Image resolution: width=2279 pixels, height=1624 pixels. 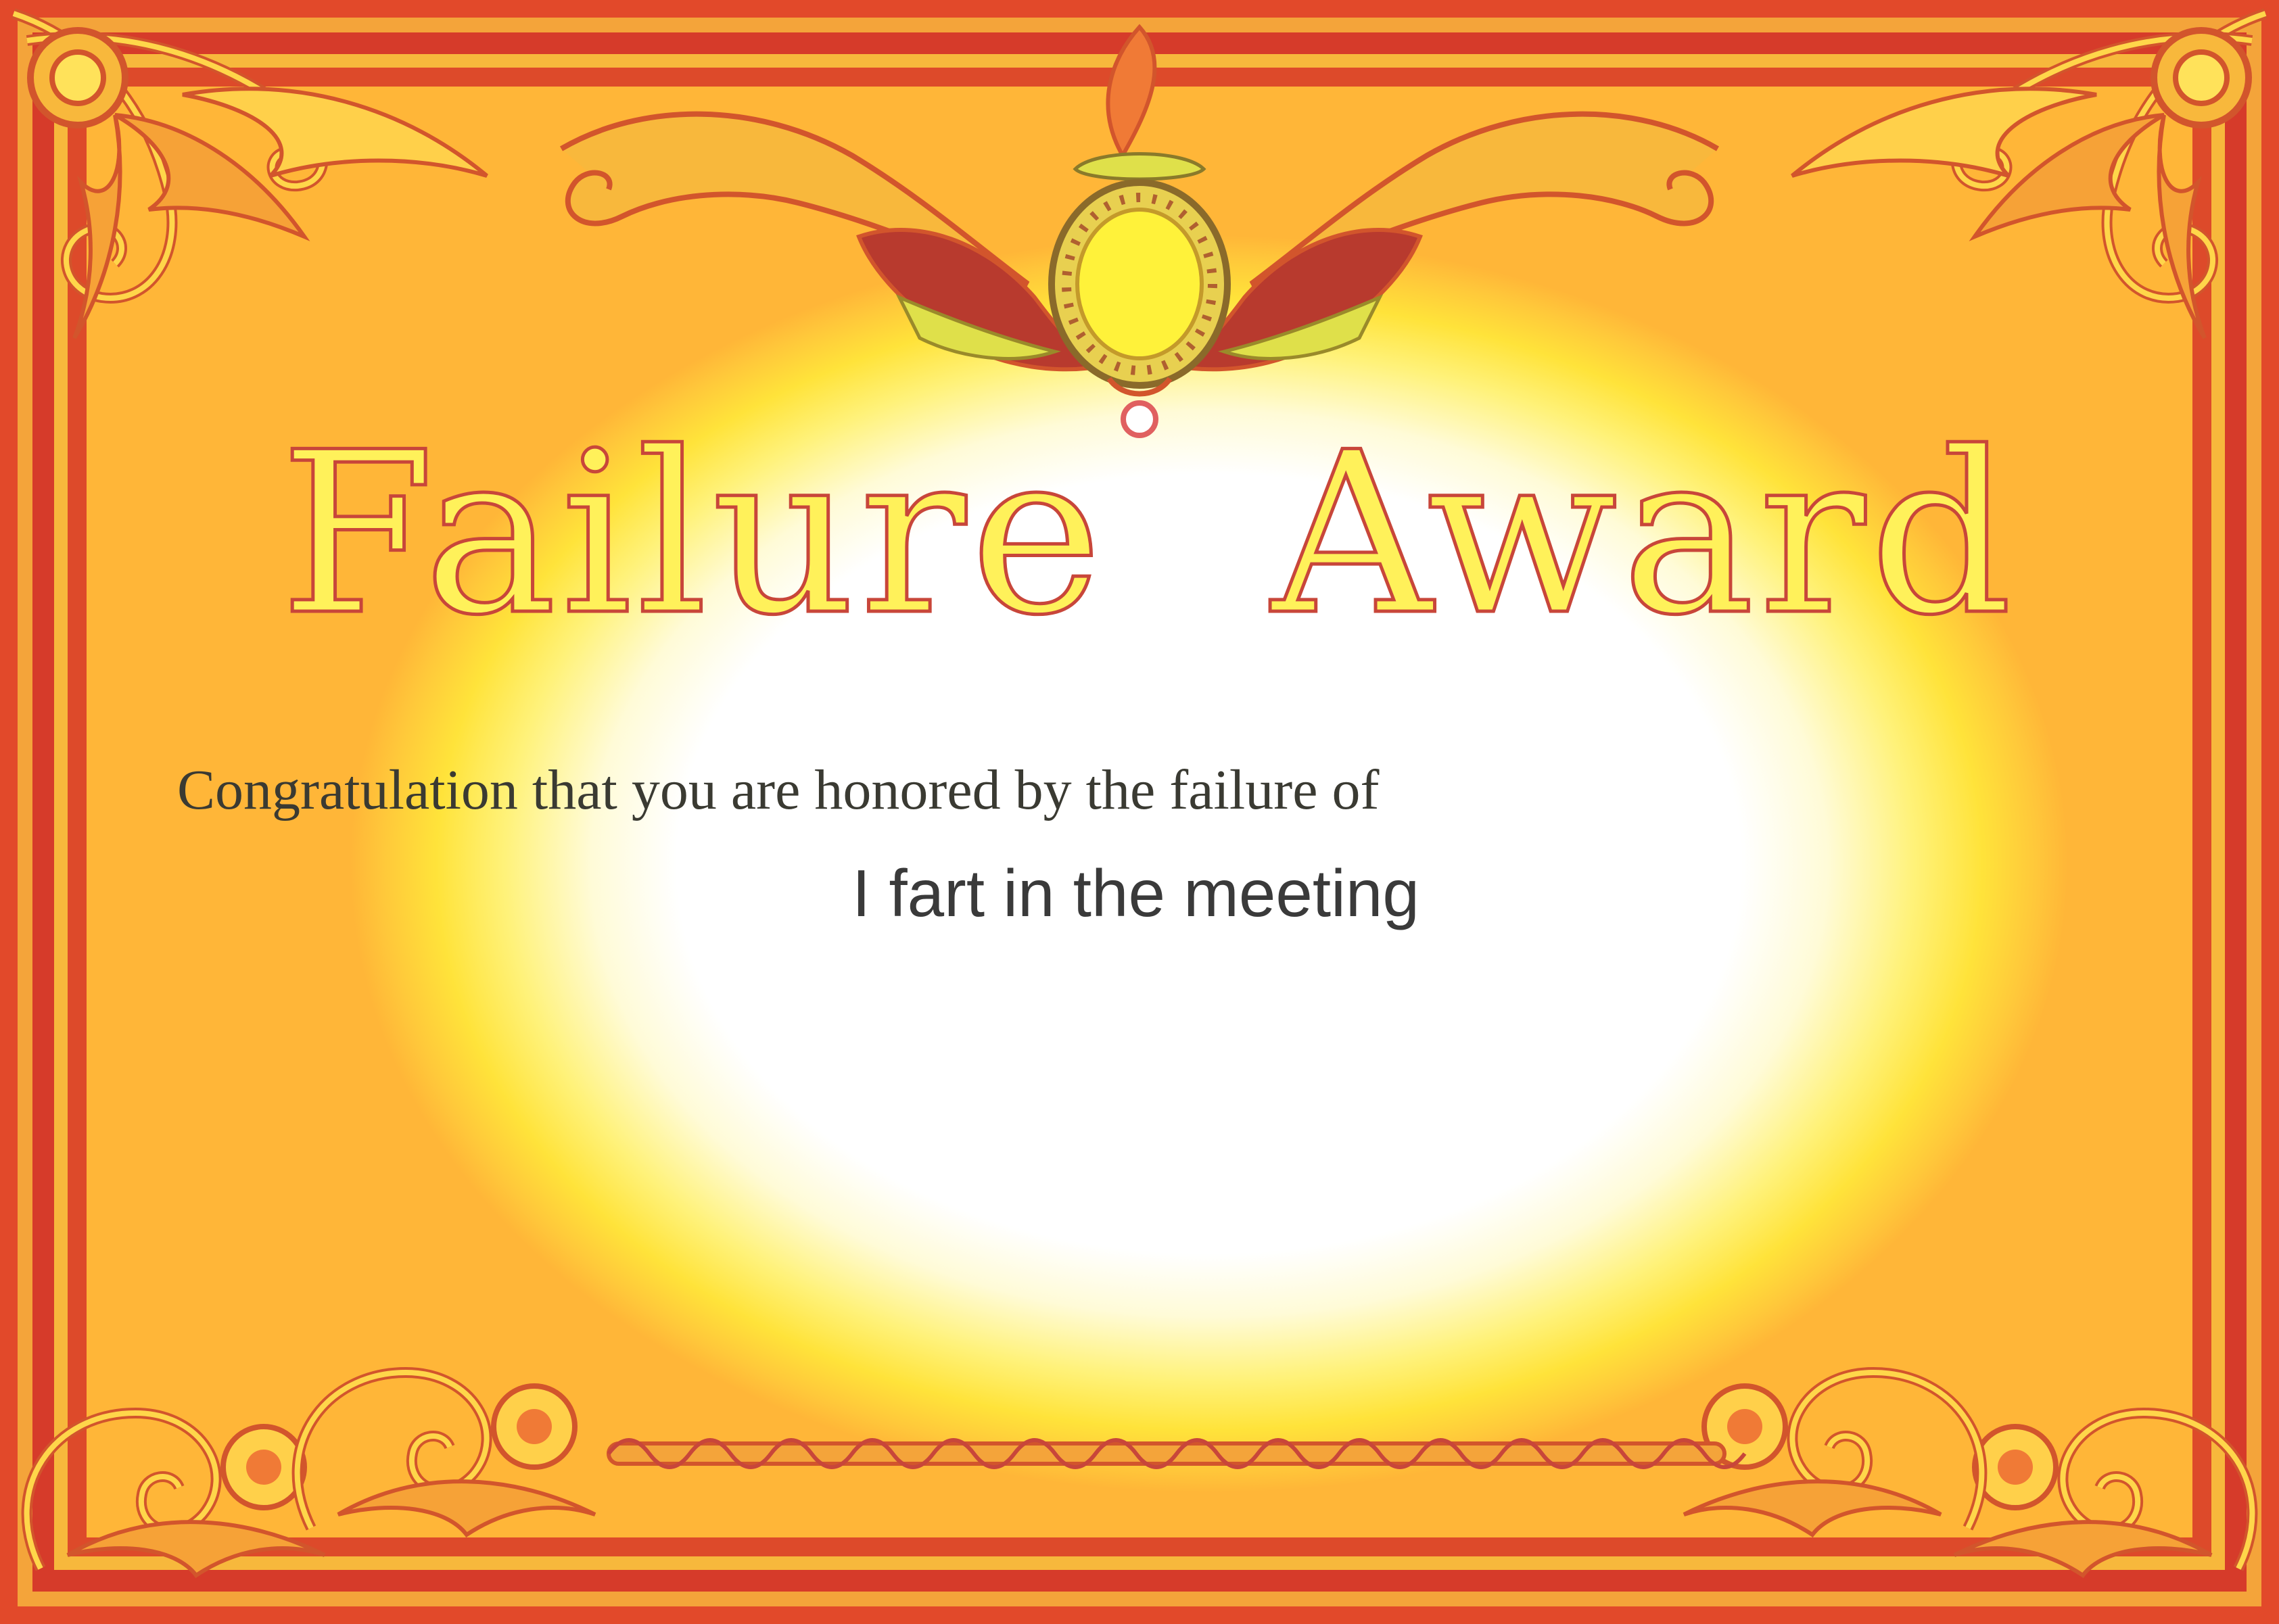 What do you see at coordinates (692, 534) in the screenshot?
I see `title-failure: Failure` at bounding box center [692, 534].